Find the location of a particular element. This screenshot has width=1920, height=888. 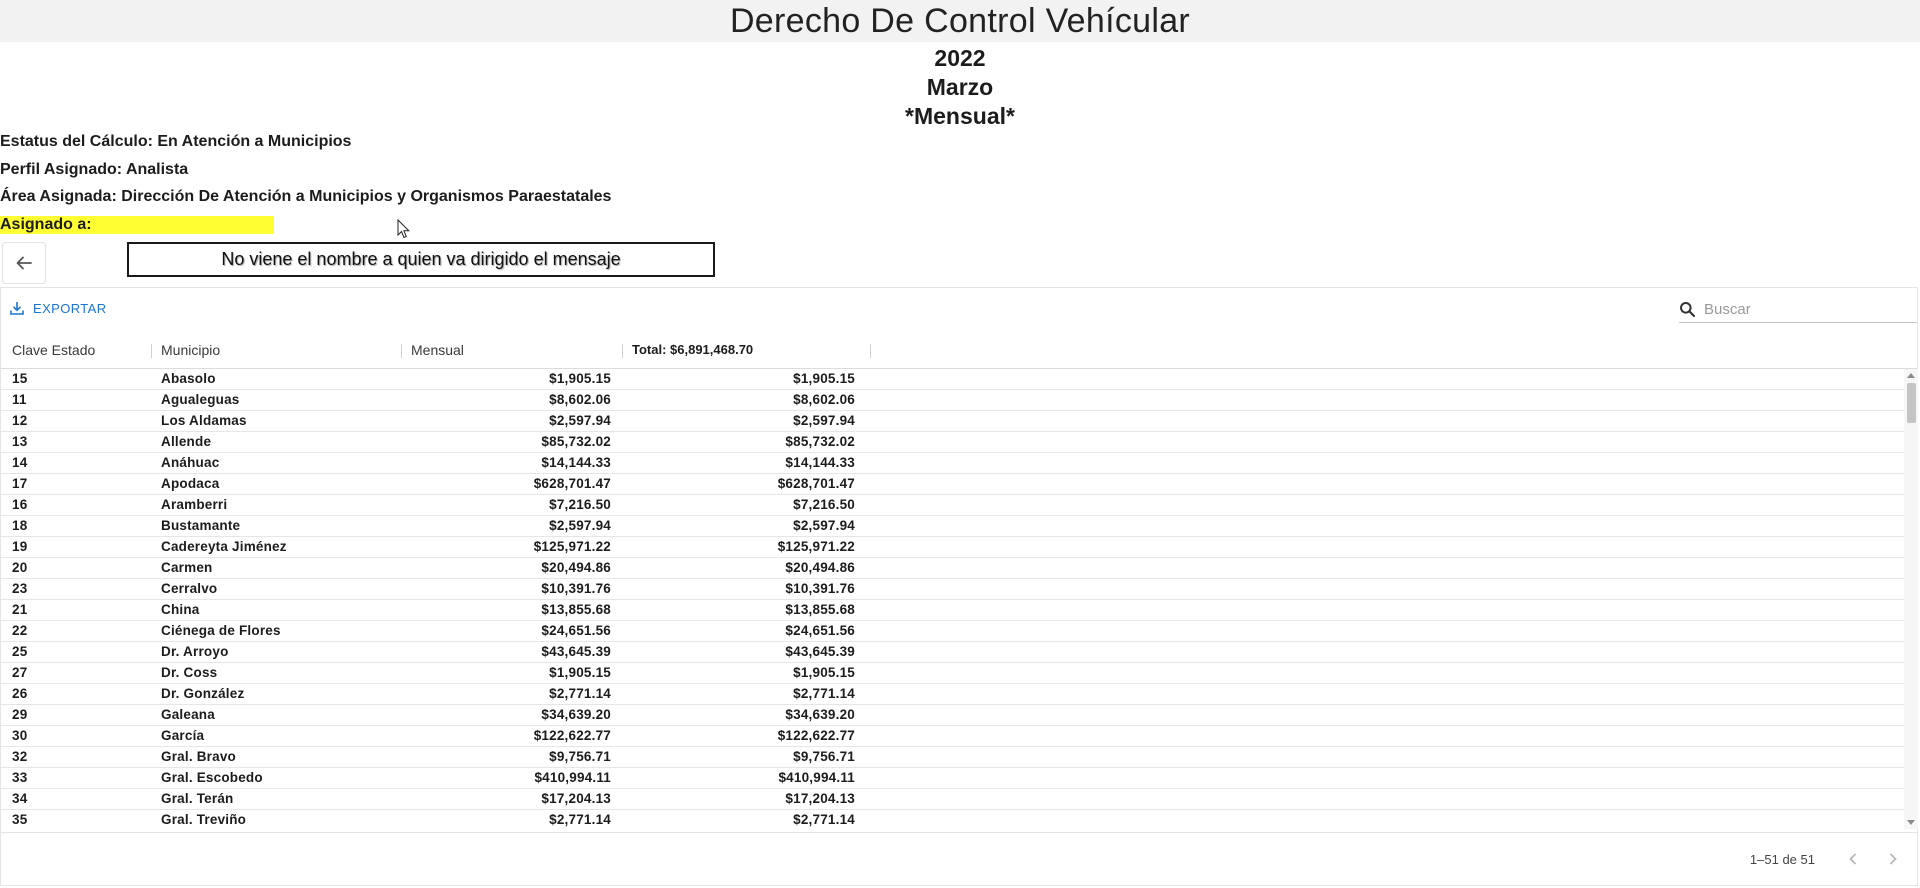

cell-total: $20,494.86 is located at coordinates (820, 567).